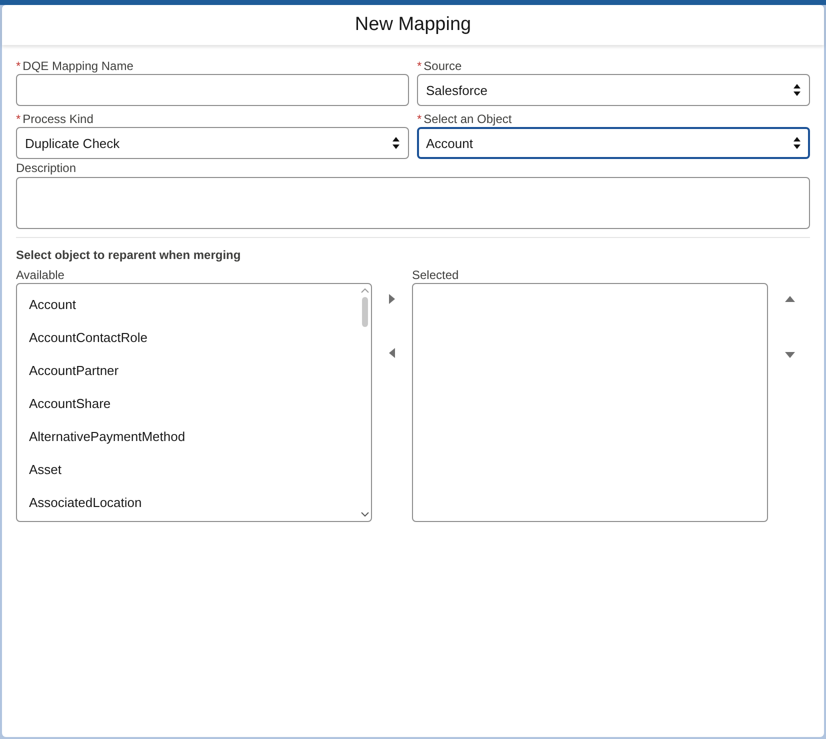 The height and width of the screenshot is (739, 826). I want to click on field-label: Process Kind, so click(58, 119).